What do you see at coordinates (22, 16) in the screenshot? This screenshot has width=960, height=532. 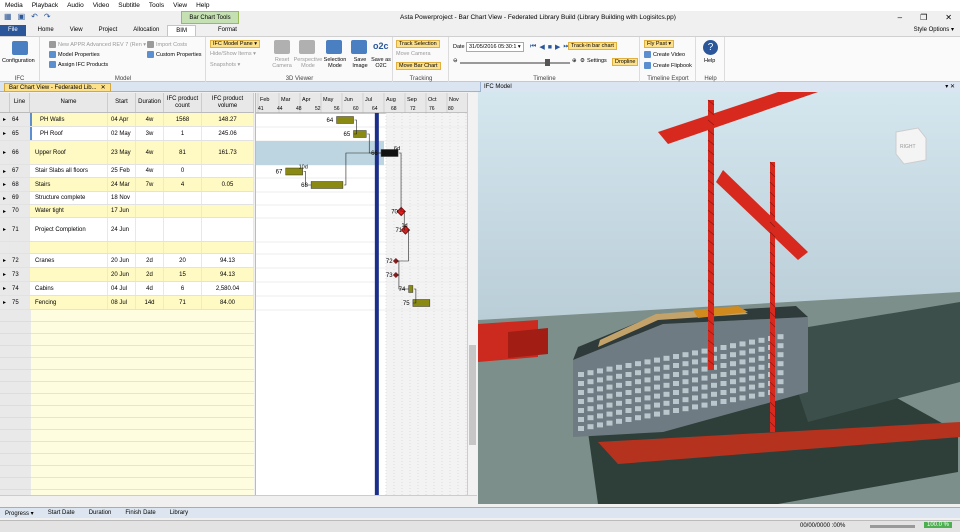 I see `save-icon: ▣` at bounding box center [22, 16].